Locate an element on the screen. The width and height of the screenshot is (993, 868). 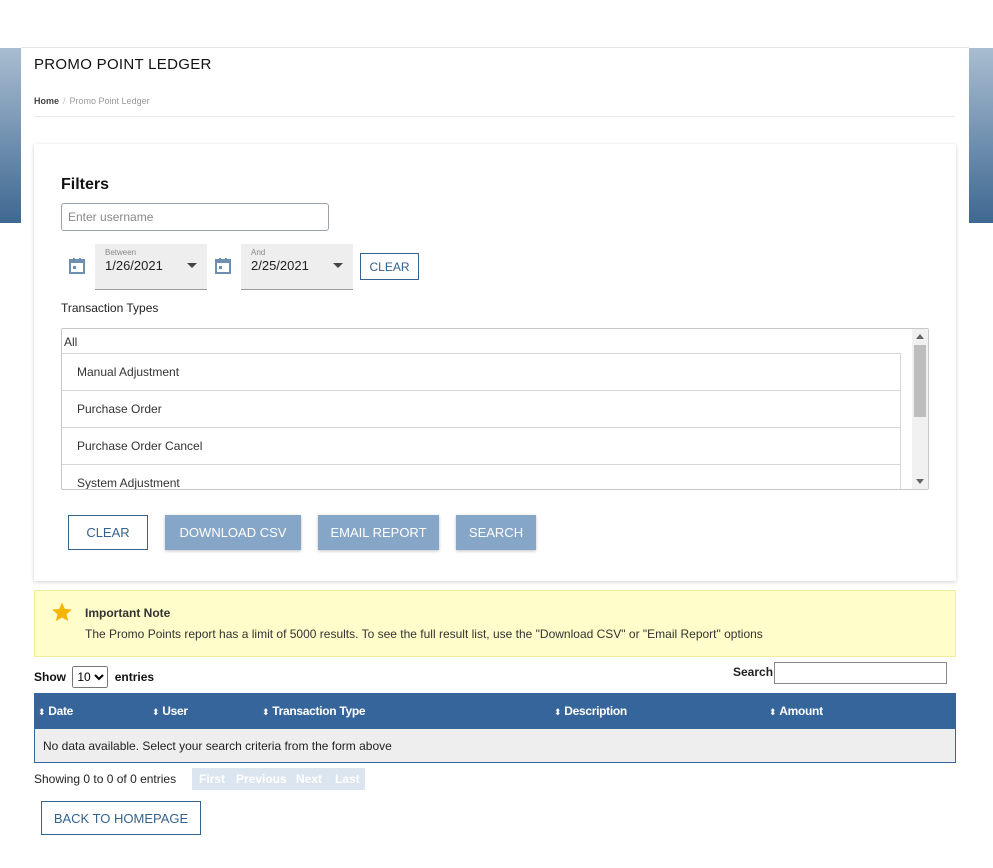
pagination-first: First is located at coordinates (212, 779).